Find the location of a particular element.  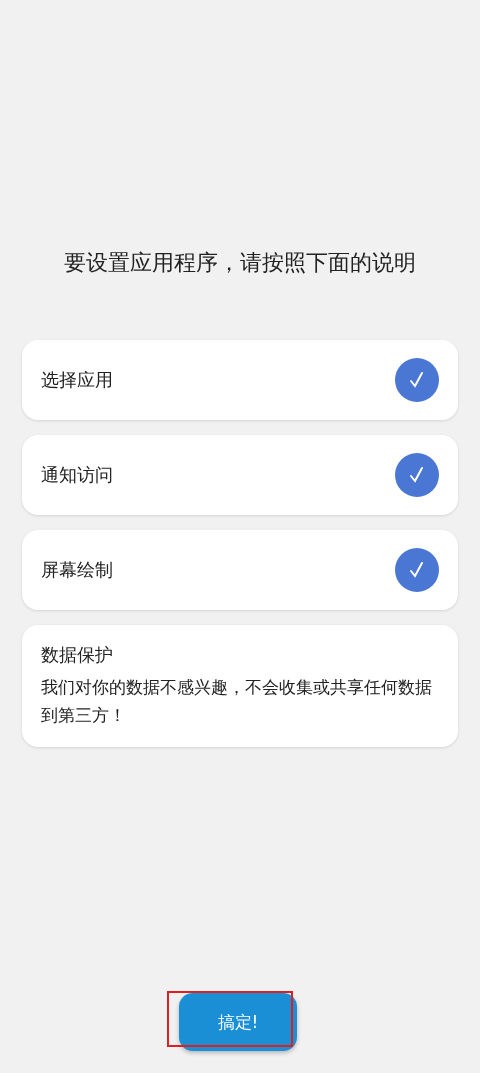

step-card: 选择应用 is located at coordinates (240, 380).